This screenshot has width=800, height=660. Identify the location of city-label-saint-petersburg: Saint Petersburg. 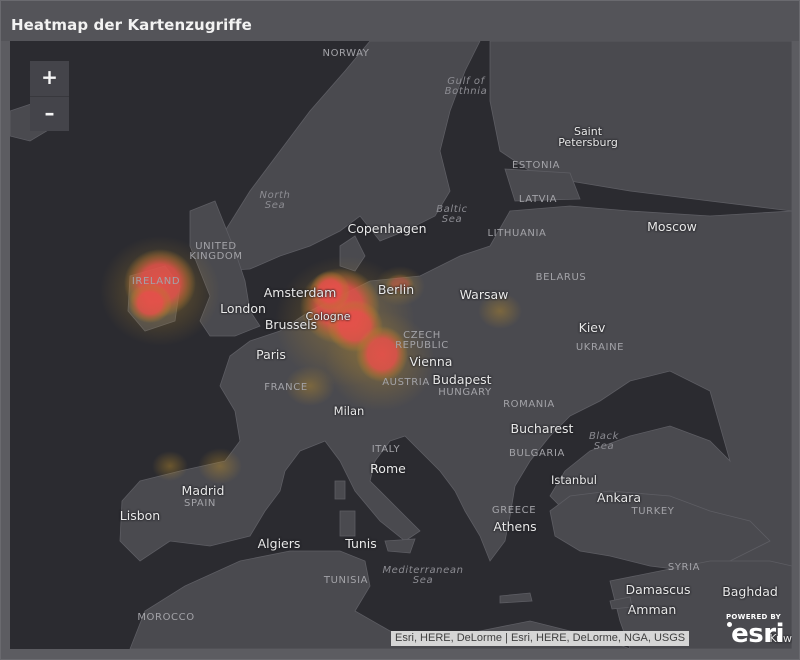
(588, 137).